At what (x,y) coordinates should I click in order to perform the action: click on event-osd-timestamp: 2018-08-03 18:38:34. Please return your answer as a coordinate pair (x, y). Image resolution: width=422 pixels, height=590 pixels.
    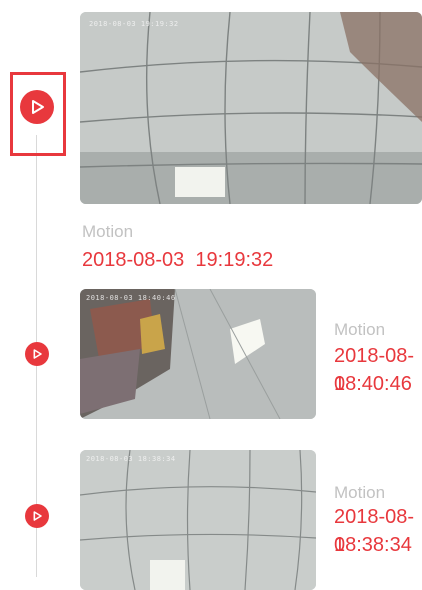
    Looking at the image, I should click on (131, 459).